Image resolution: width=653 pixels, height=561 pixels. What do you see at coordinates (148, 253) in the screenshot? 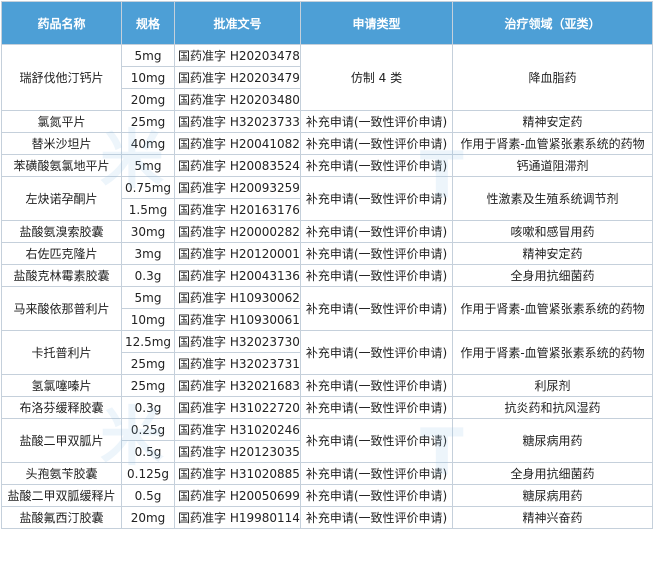
I see `spec-cell: 3mg` at bounding box center [148, 253].